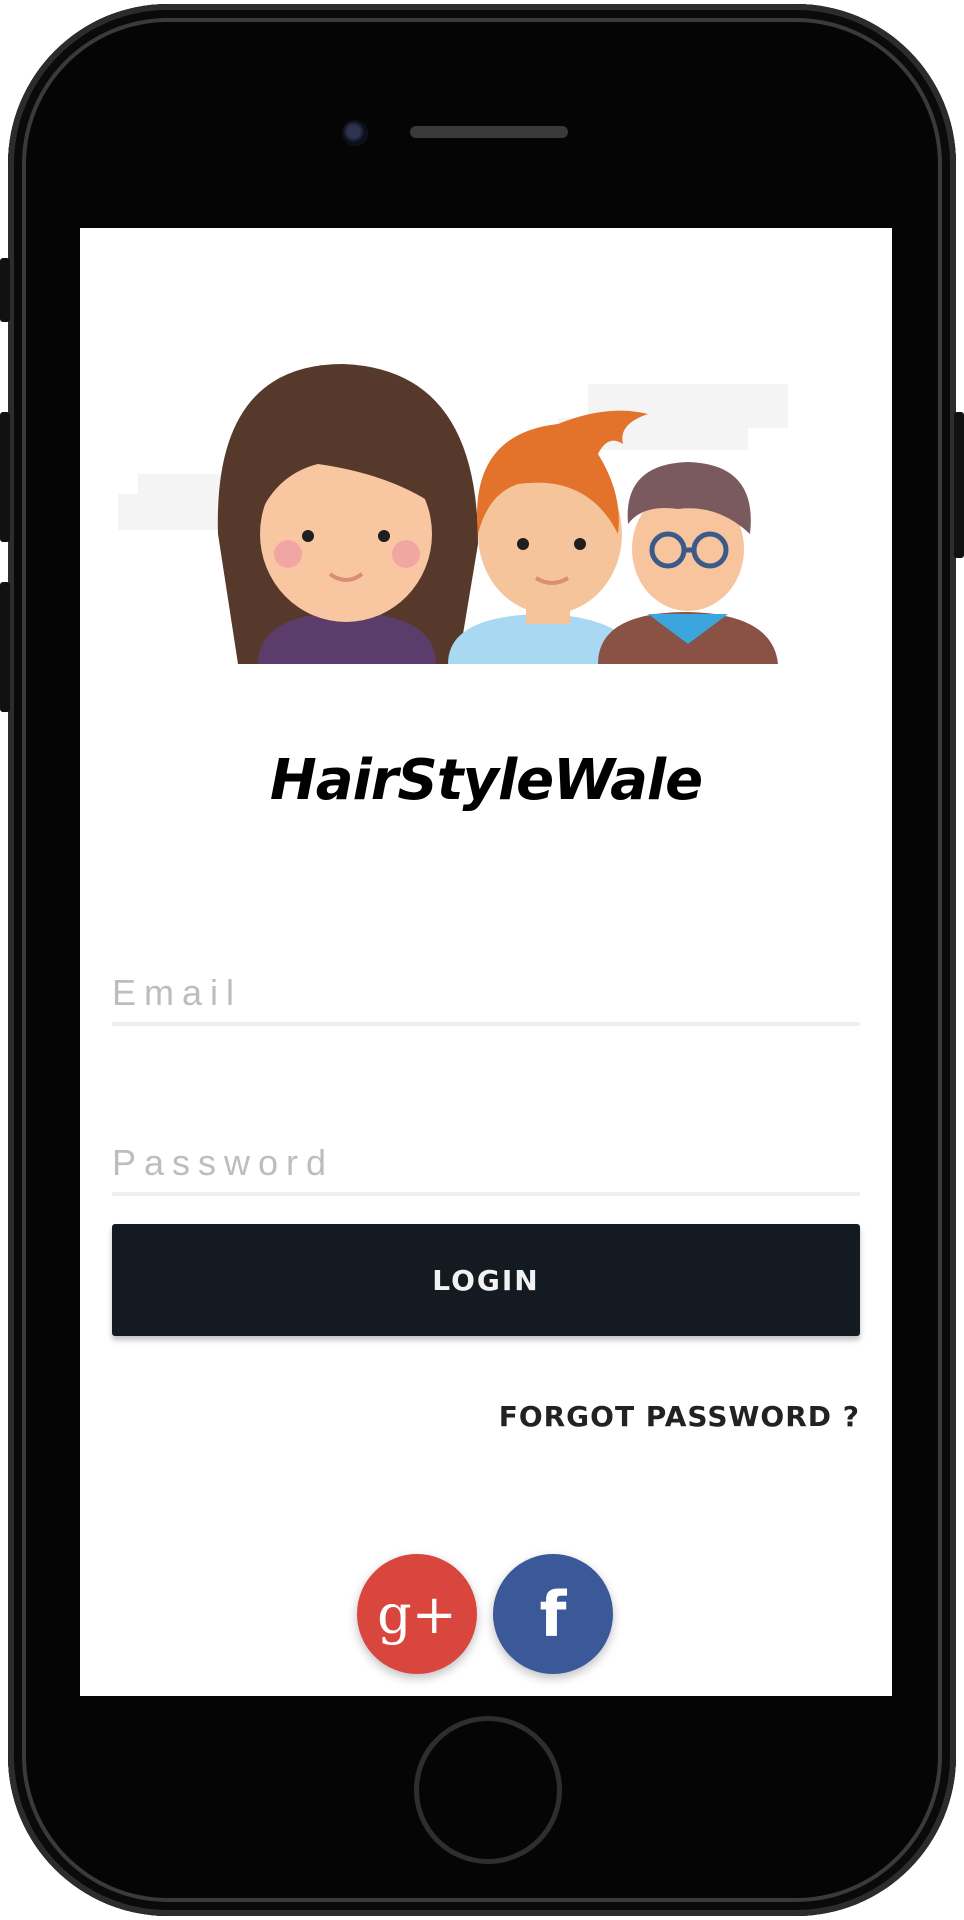  What do you see at coordinates (453, 514) in the screenshot?
I see `avatar-group-illustration` at bounding box center [453, 514].